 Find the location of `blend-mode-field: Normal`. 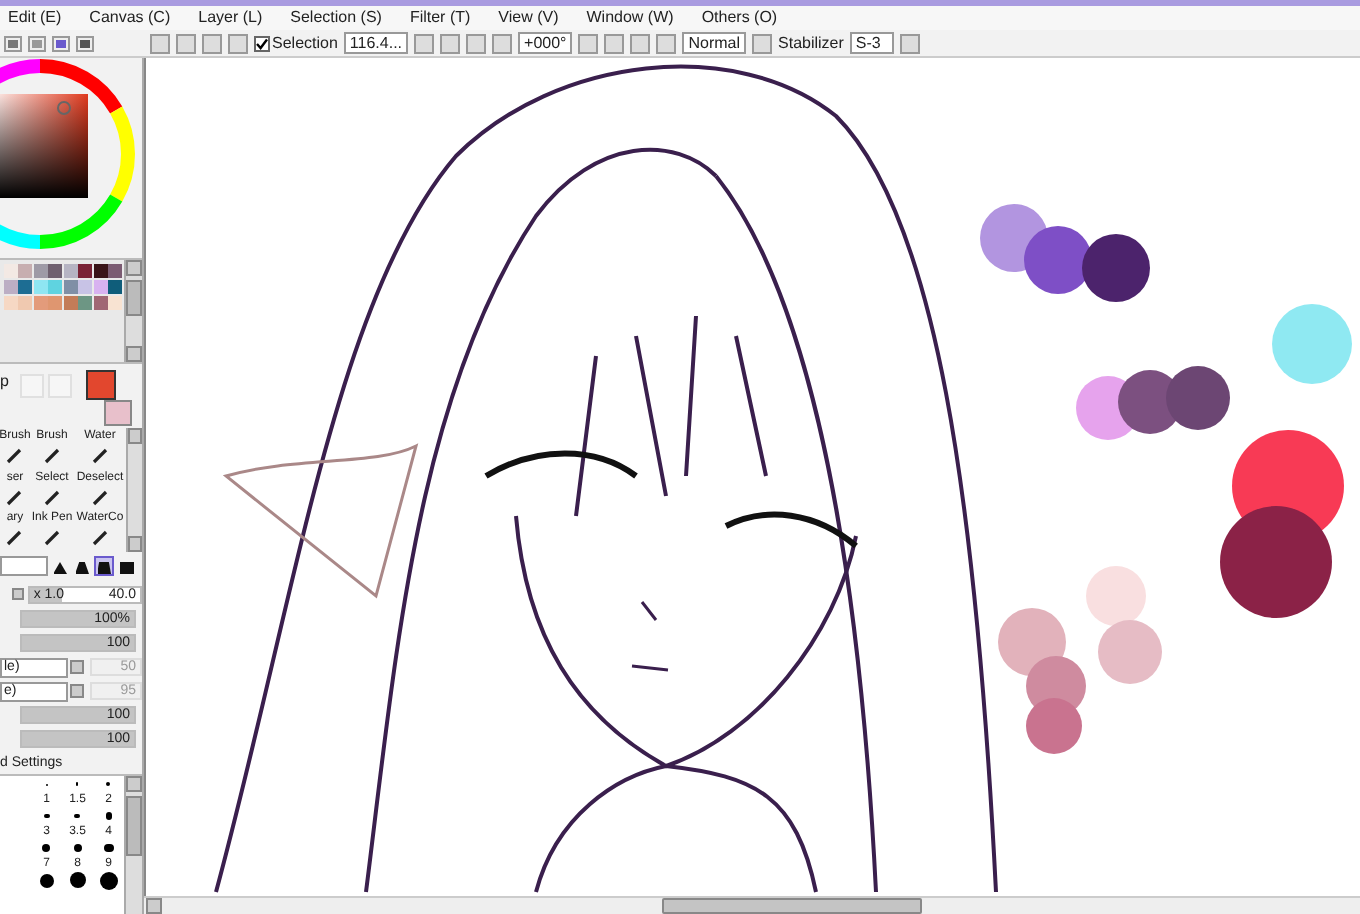

blend-mode-field: Normal is located at coordinates (714, 43).